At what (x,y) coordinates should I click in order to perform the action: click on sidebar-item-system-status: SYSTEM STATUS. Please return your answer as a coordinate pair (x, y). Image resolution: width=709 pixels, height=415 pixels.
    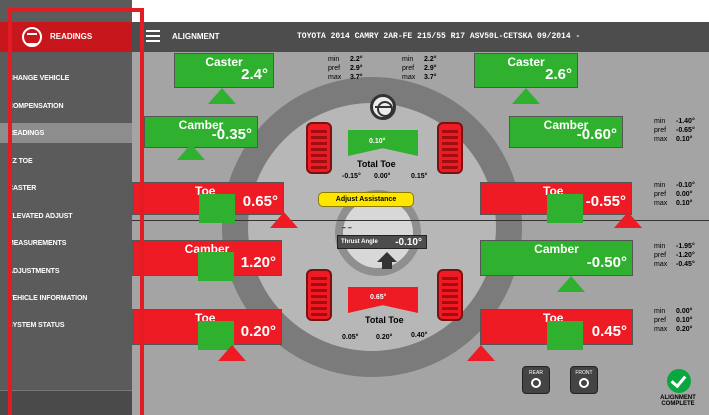
    Looking at the image, I should click on (66, 325).